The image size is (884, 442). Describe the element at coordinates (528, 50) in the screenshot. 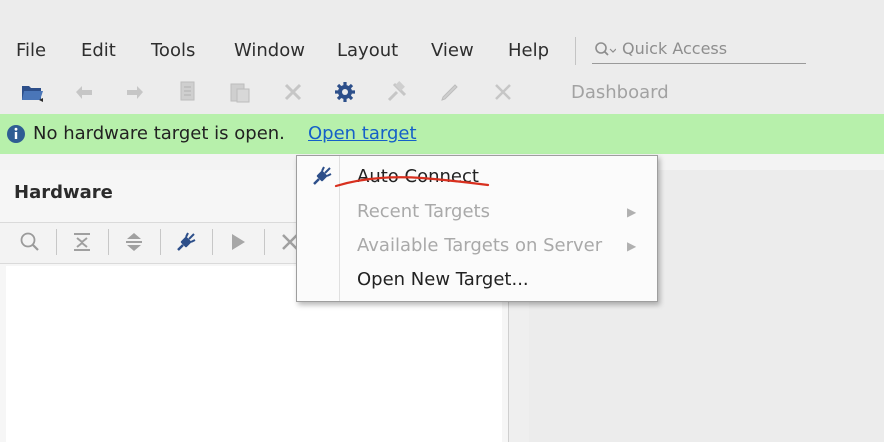

I see `menu-help: Help` at that location.